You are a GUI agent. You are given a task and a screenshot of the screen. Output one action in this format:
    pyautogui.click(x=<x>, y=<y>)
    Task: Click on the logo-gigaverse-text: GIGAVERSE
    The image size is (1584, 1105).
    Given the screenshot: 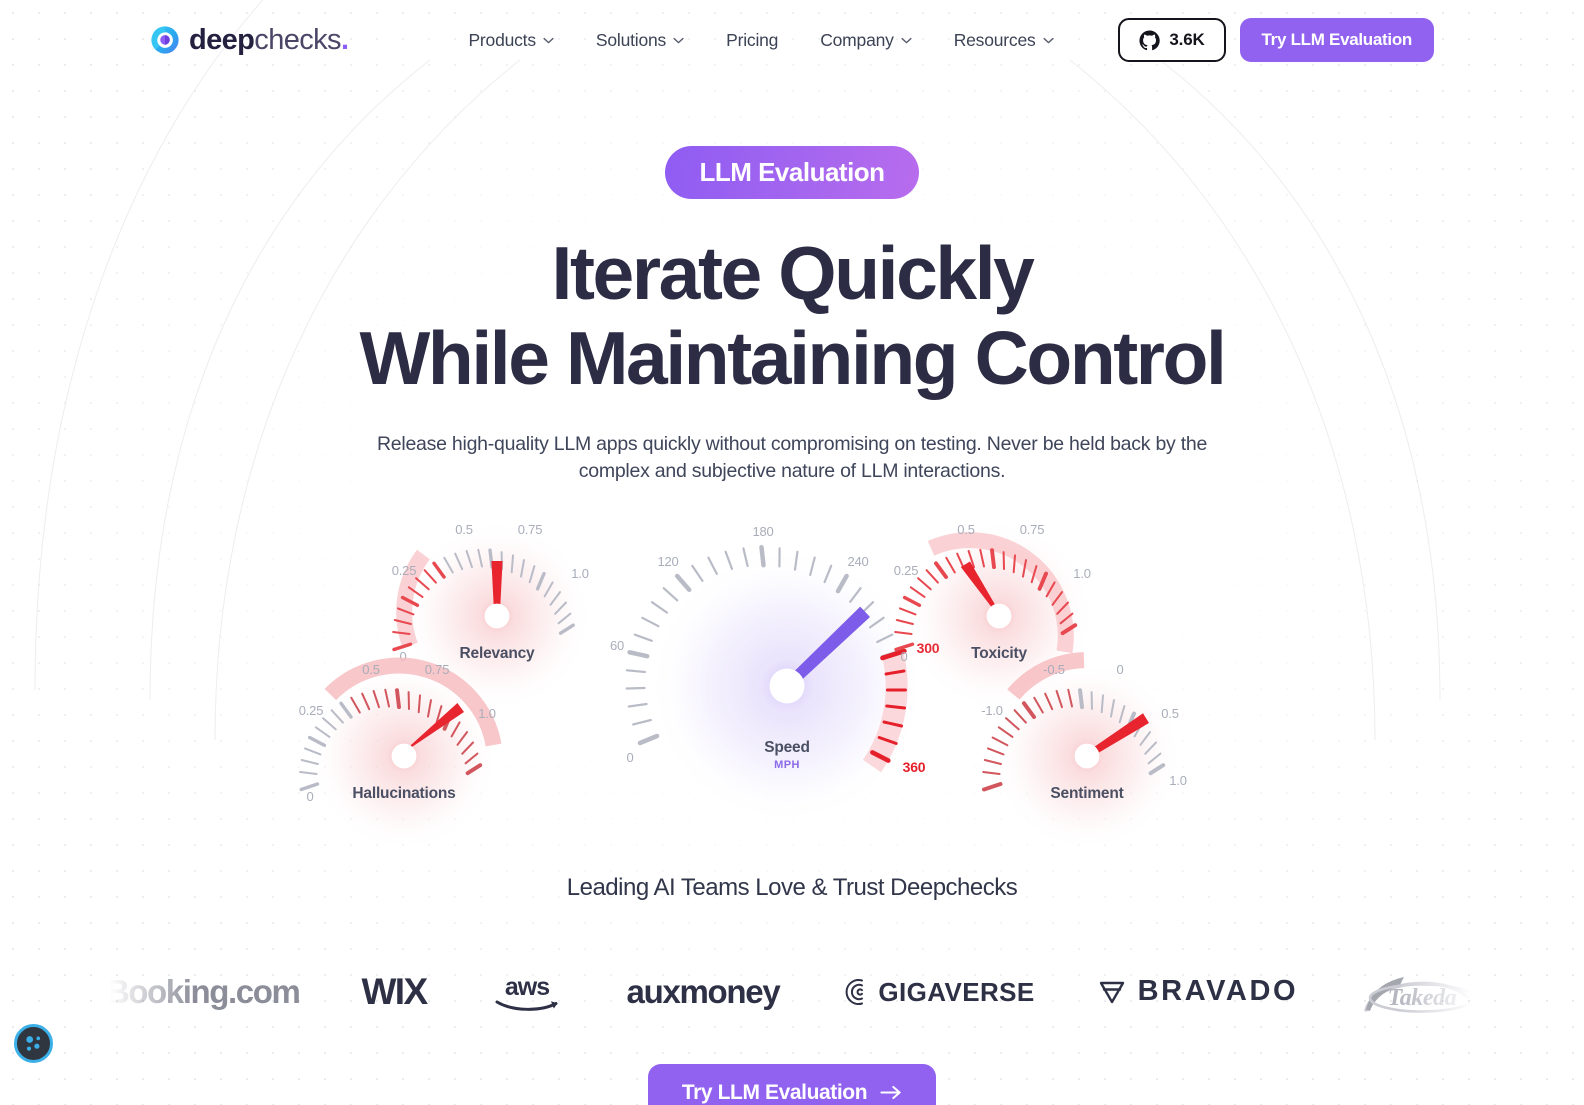 What is the action you would take?
    pyautogui.click(x=956, y=991)
    